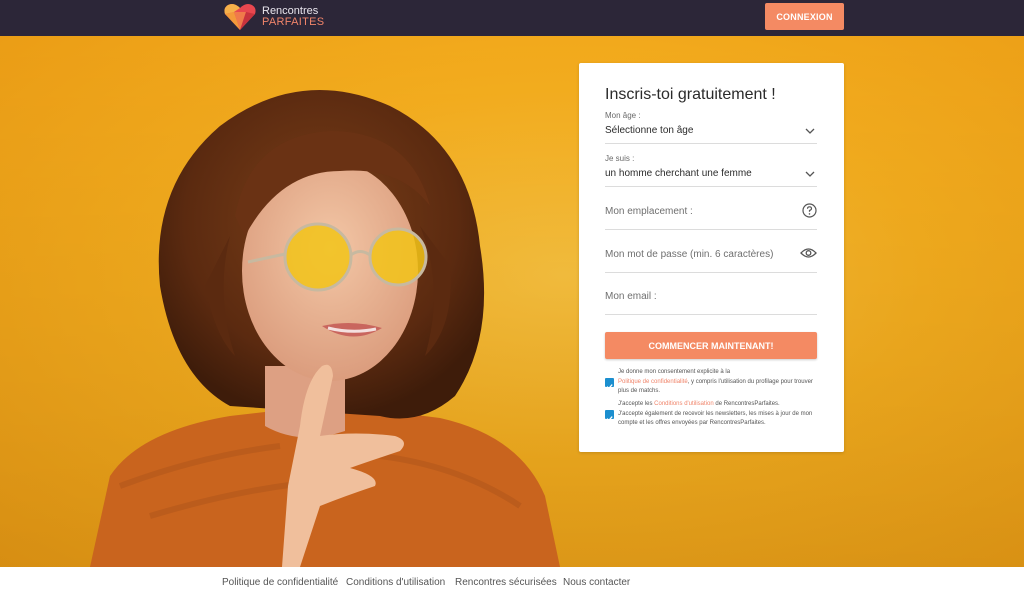 The height and width of the screenshot is (599, 1024). Describe the element at coordinates (711, 345) in the screenshot. I see `start-now-button: COMMENCER MAINTENANT!` at that location.